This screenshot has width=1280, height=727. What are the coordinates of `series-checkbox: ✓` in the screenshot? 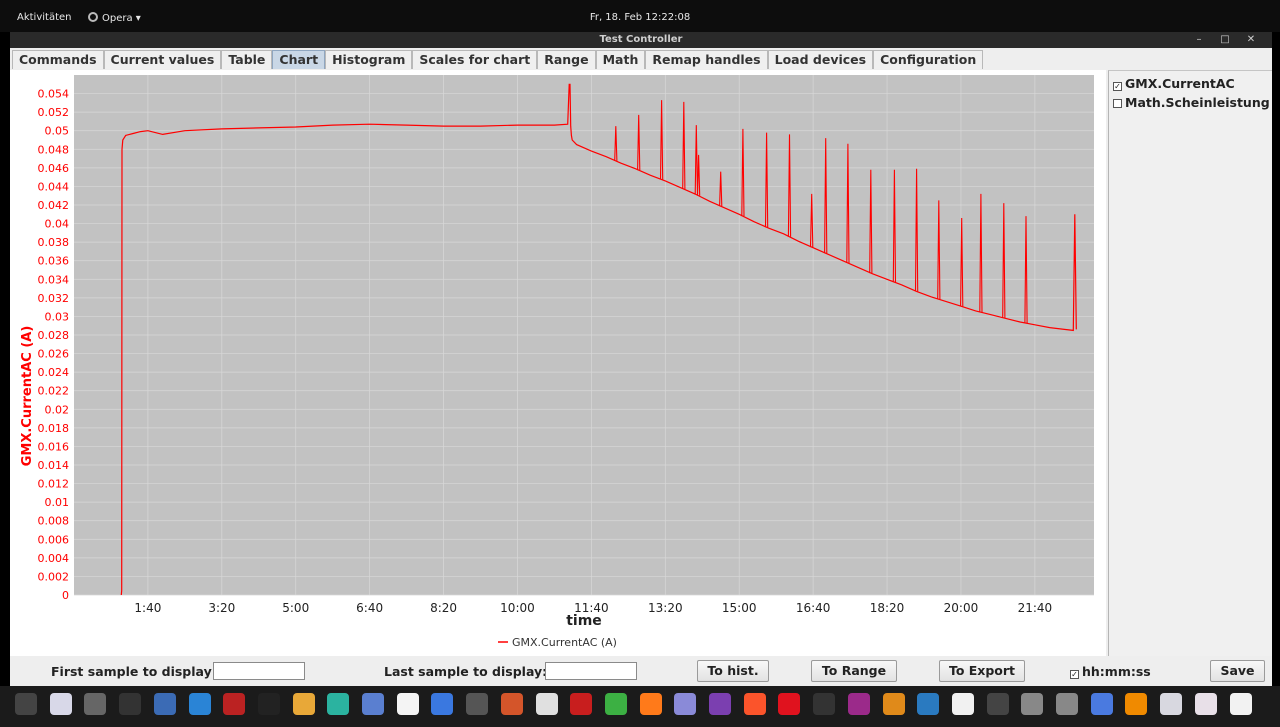 It's located at (1117, 86).